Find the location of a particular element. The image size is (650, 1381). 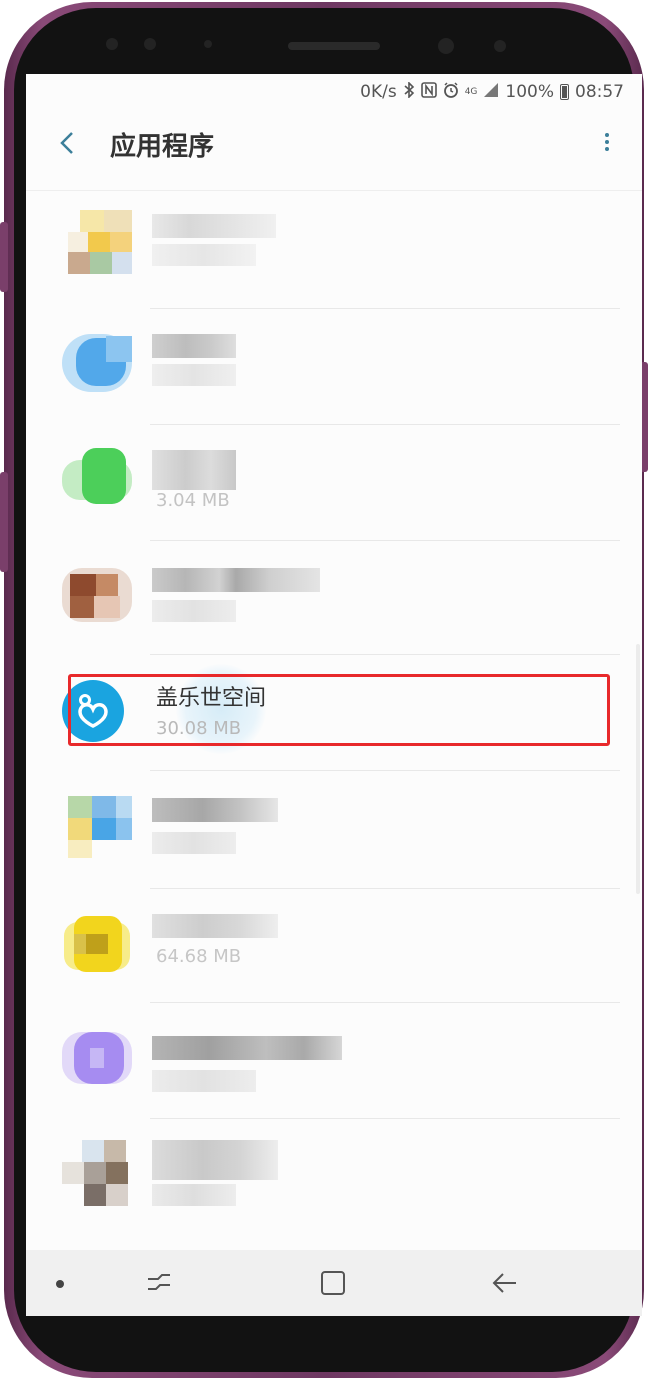

home-icon is located at coordinates (333, 1283).